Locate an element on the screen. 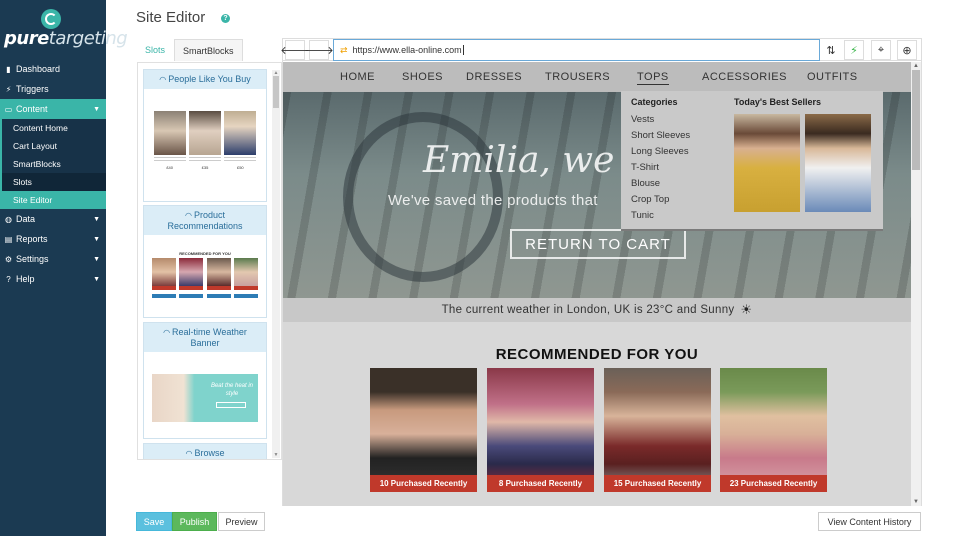 The image size is (960, 536). save-button: Save is located at coordinates (154, 521).